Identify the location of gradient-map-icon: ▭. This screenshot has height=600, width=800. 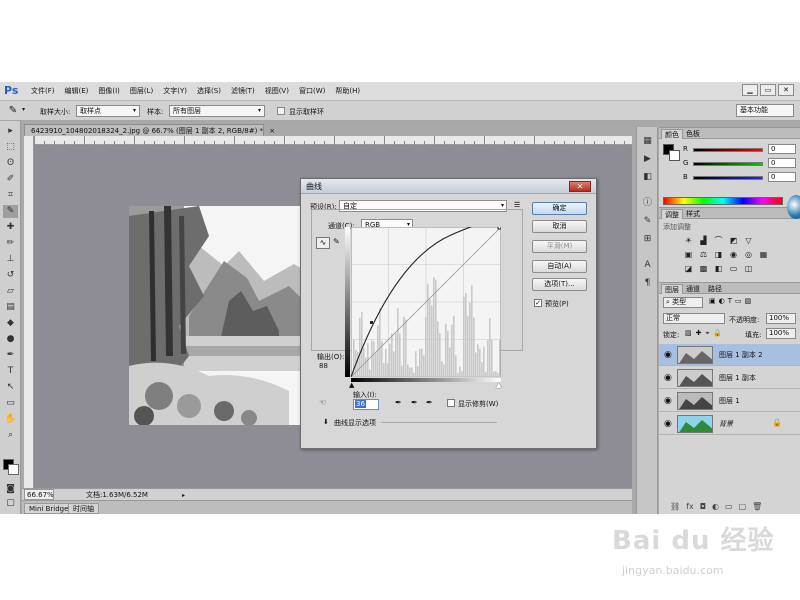
(733, 269).